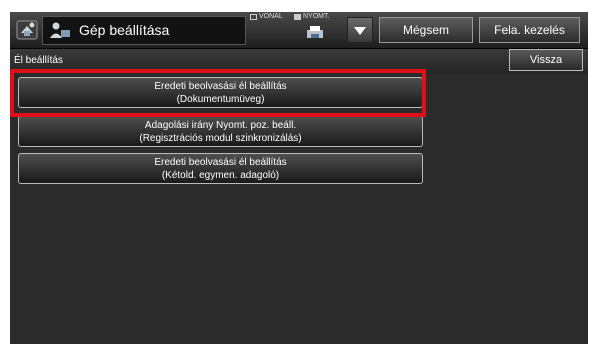 The width and height of the screenshot is (598, 356). I want to click on printer-icon, so click(315, 32).